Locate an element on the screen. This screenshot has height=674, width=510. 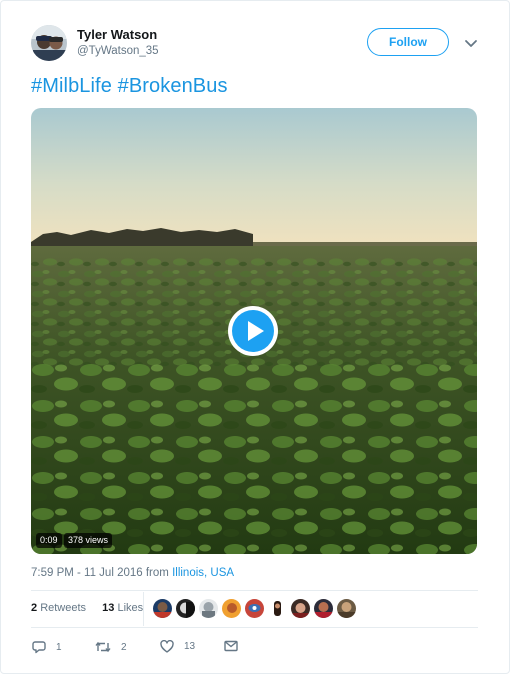
author-name: Tyler Watson is located at coordinates (117, 34).